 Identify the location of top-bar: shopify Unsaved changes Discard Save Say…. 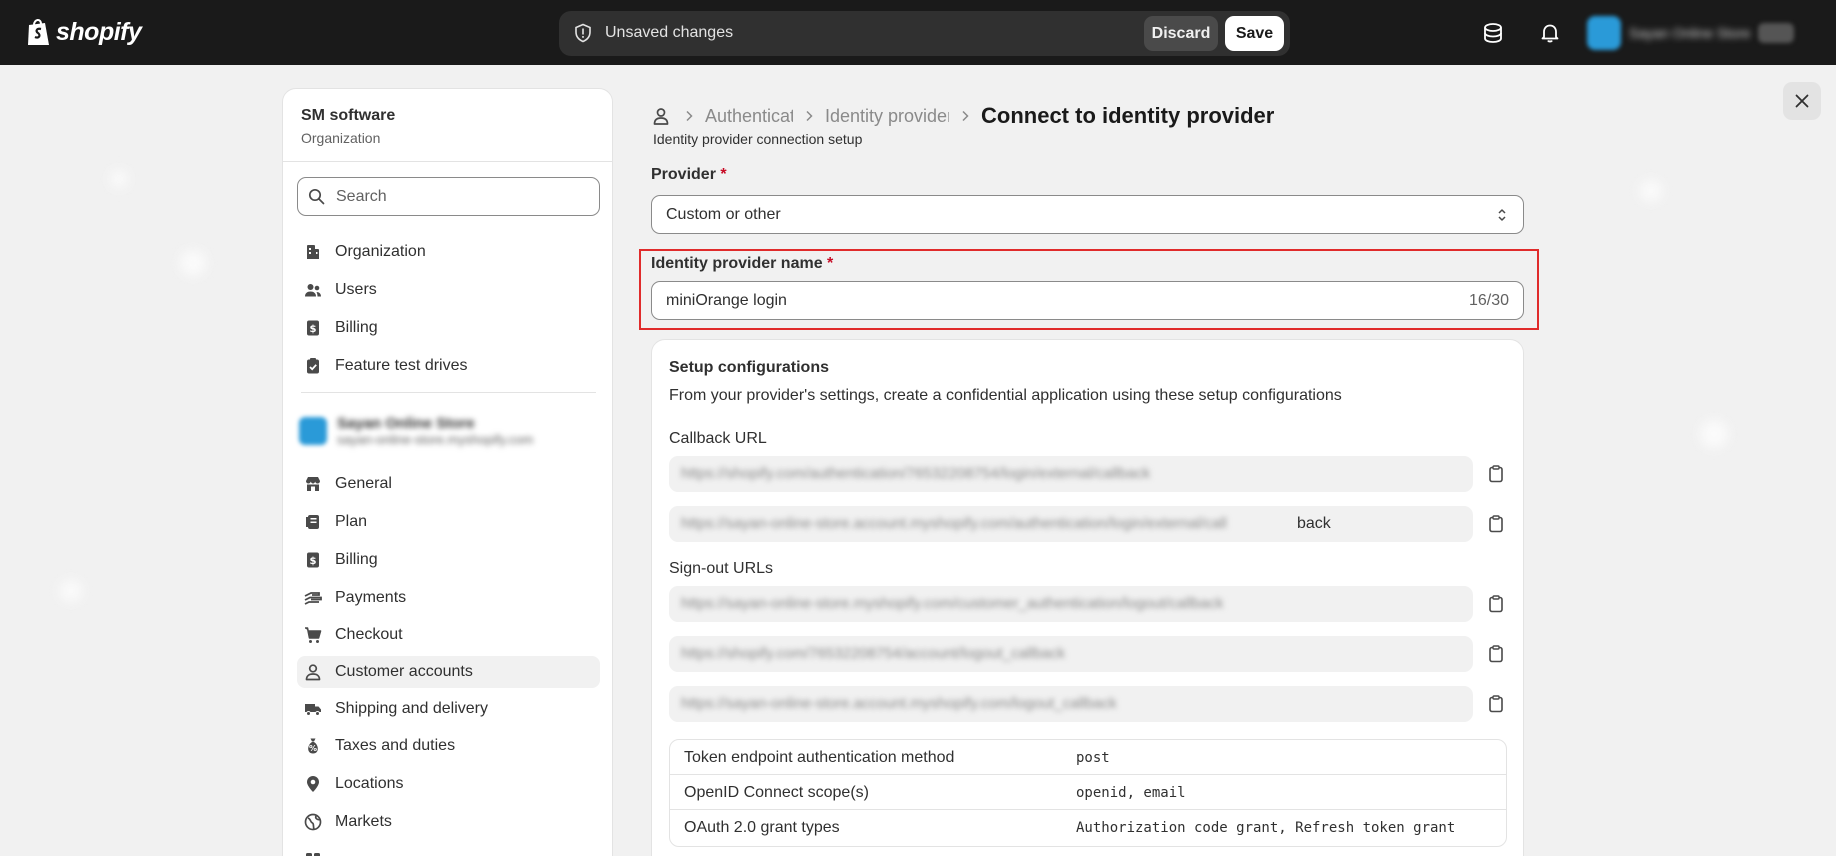
(918, 32).